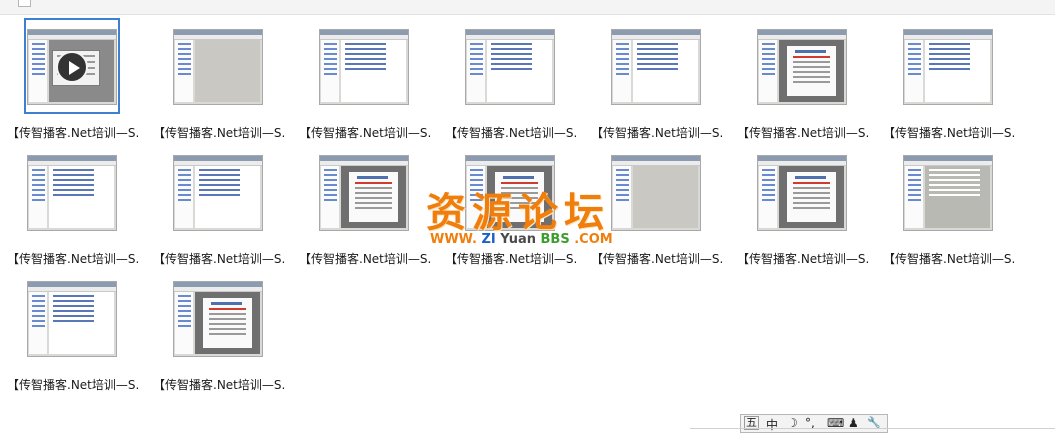  What do you see at coordinates (527, 7) in the screenshot?
I see `toolbar-strip` at bounding box center [527, 7].